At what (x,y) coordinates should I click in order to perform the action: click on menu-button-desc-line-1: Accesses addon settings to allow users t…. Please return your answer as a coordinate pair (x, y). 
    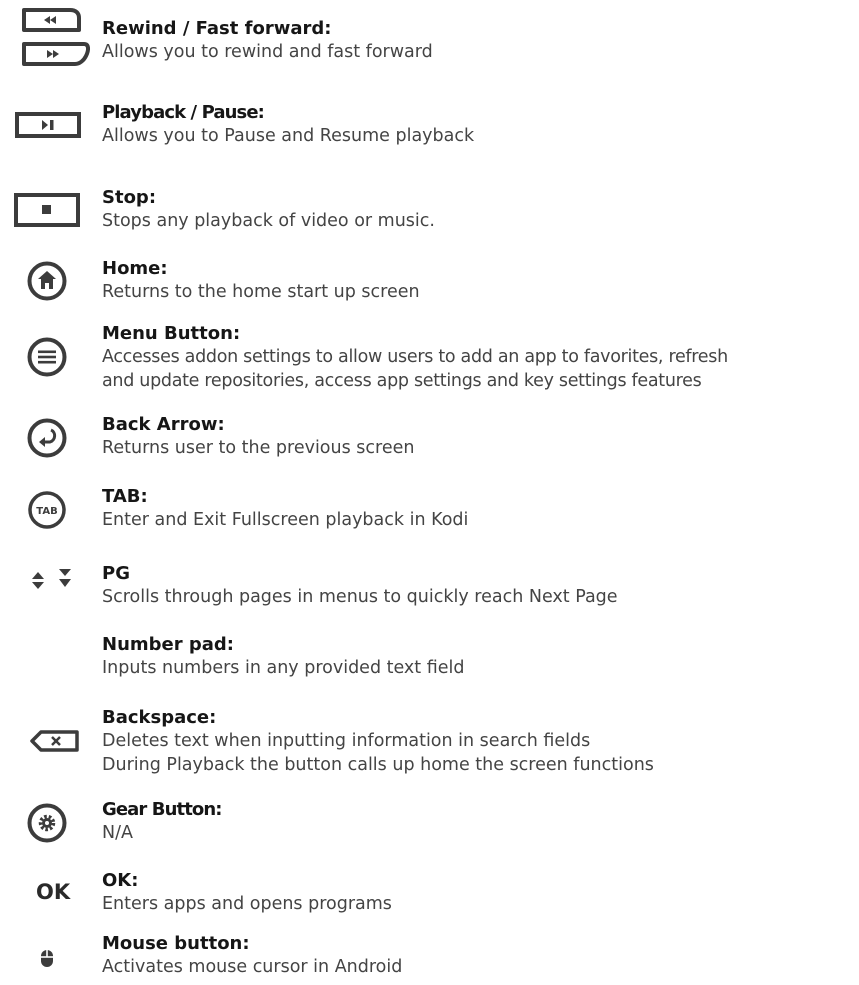
    Looking at the image, I should click on (415, 357).